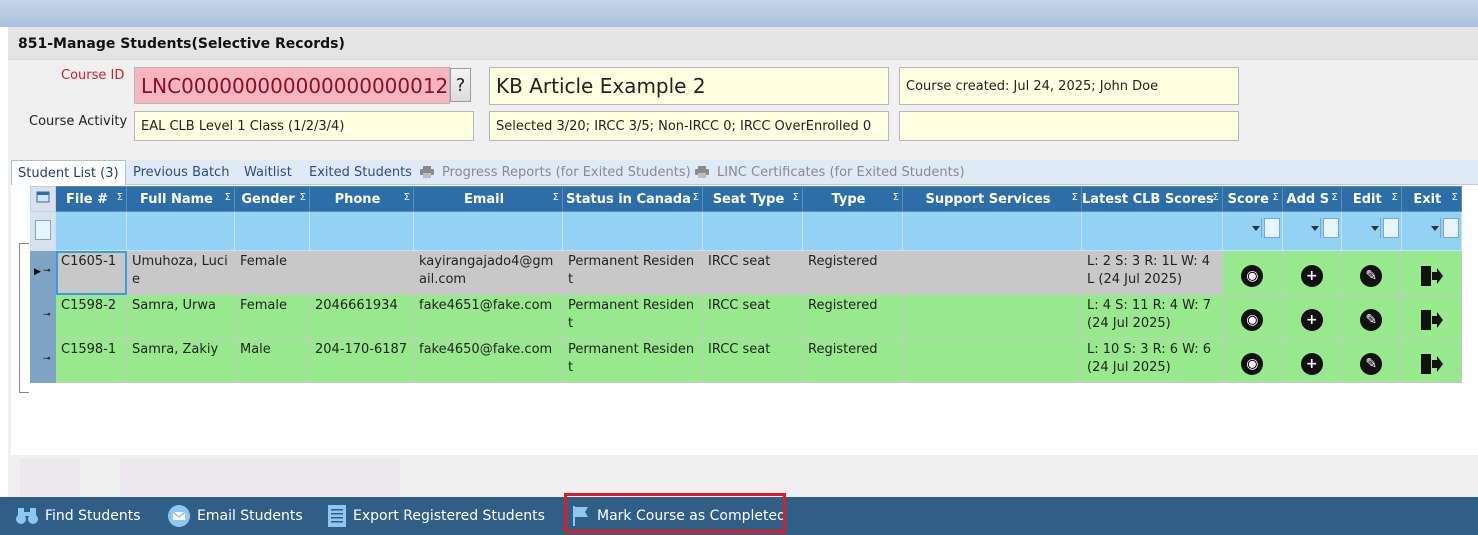 The width and height of the screenshot is (1478, 535). I want to click on col-header-gender: Gender Σ, so click(272, 199).